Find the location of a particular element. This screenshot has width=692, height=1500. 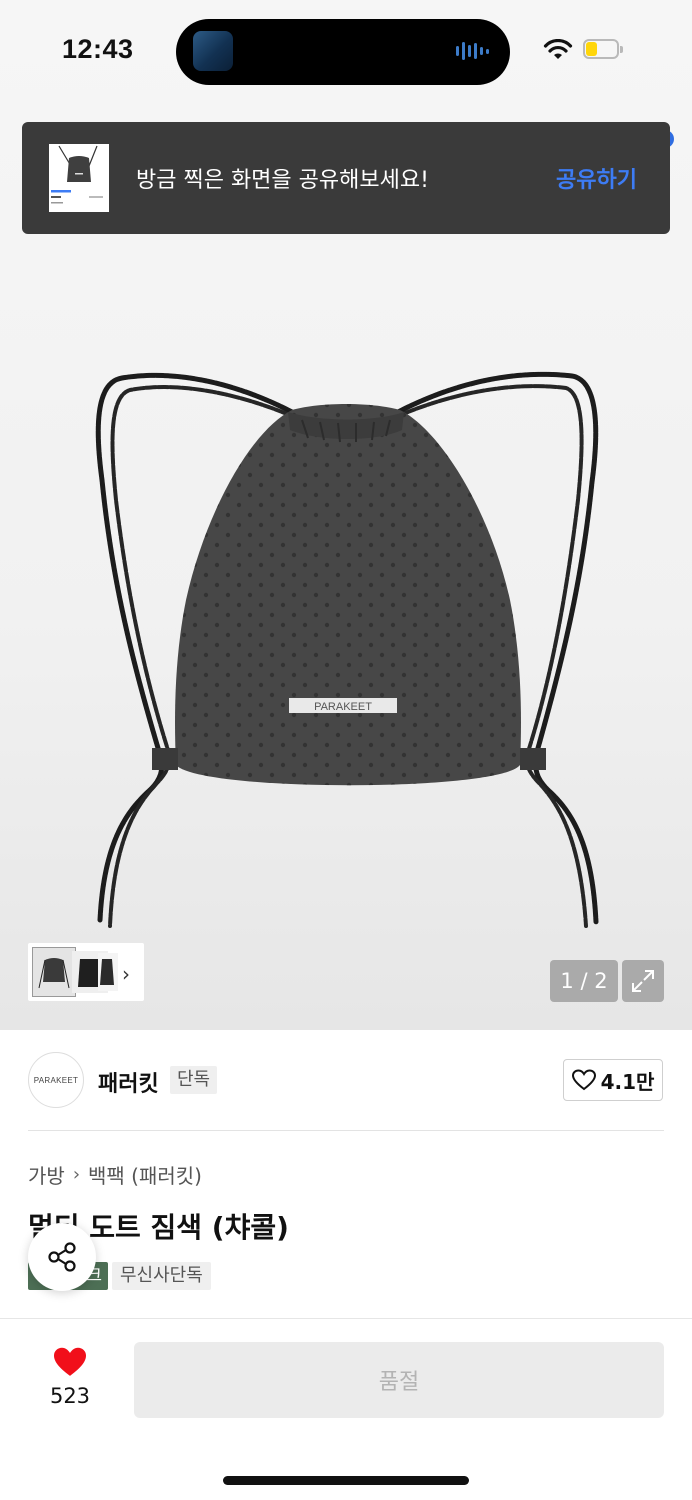

share-icon is located at coordinates (62, 1257).